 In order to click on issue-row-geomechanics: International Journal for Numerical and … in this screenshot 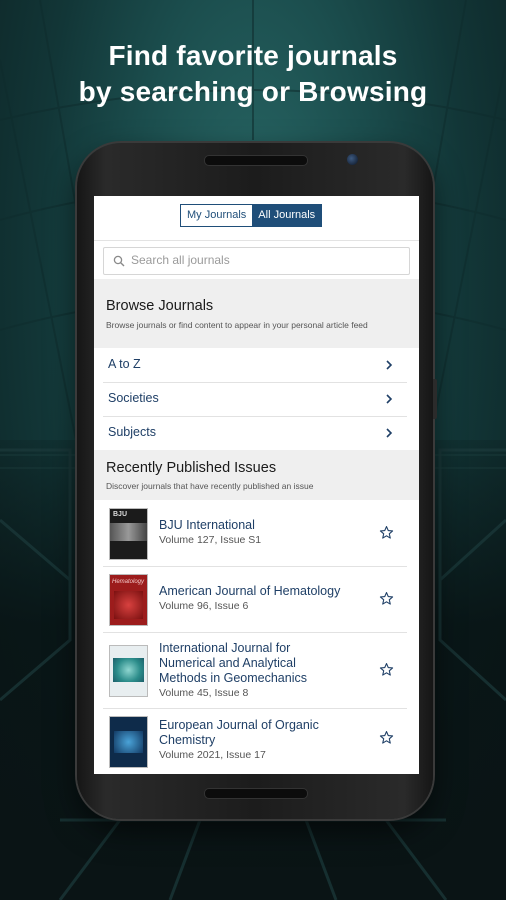, I will do `click(255, 670)`.